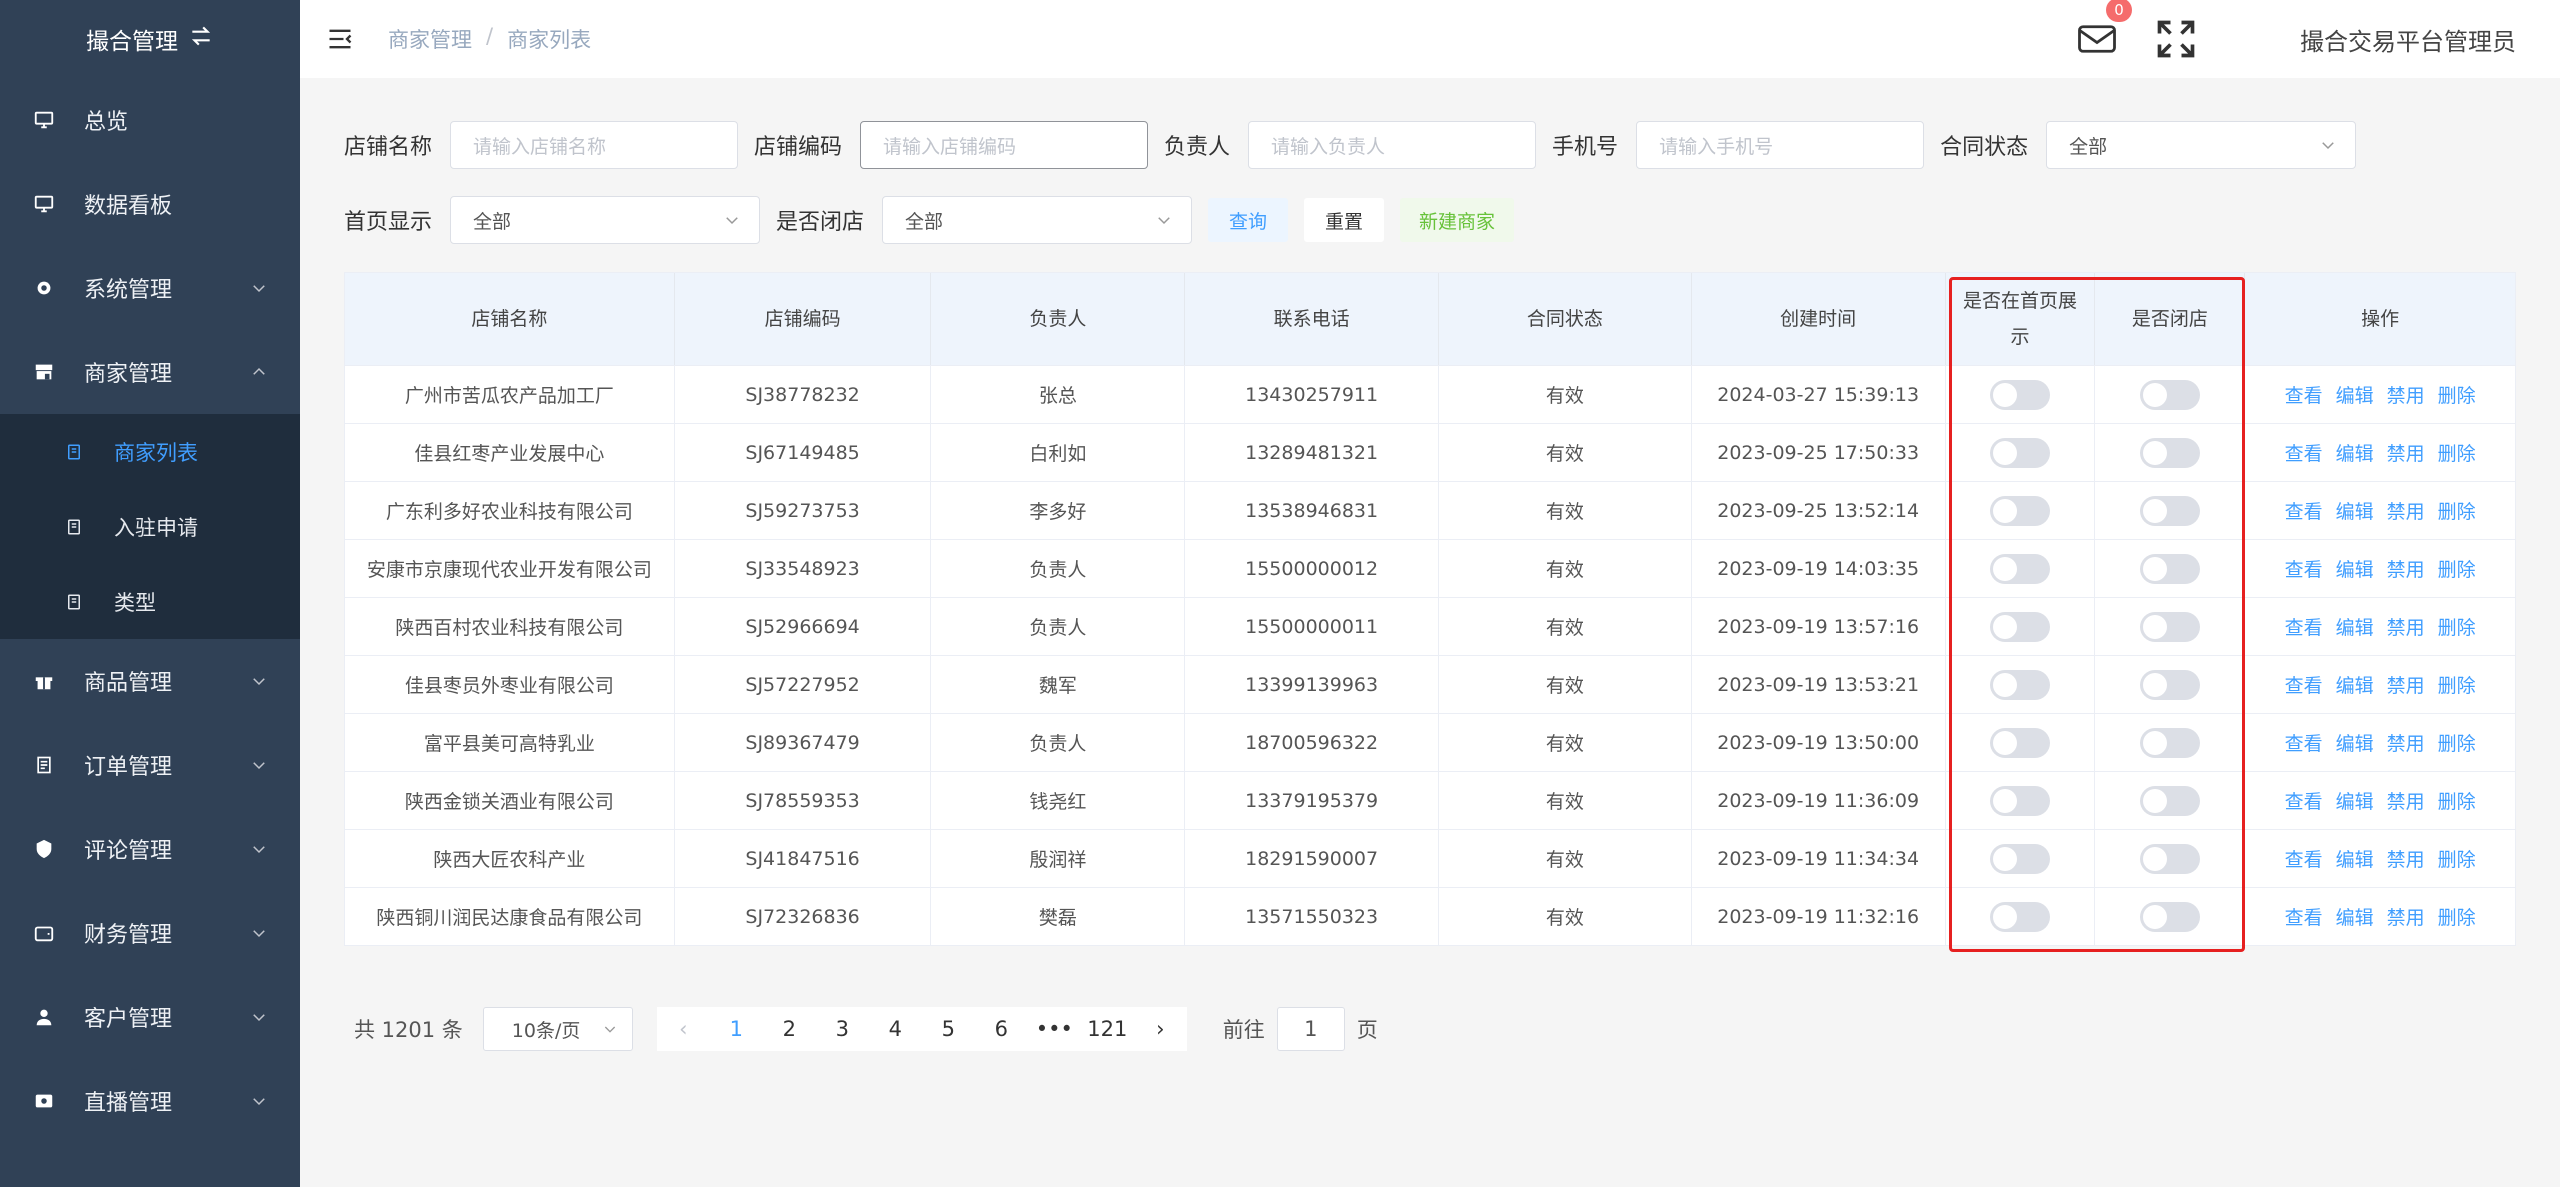  What do you see at coordinates (1037, 220) in the screenshot?
I see `closed-select: 全部` at bounding box center [1037, 220].